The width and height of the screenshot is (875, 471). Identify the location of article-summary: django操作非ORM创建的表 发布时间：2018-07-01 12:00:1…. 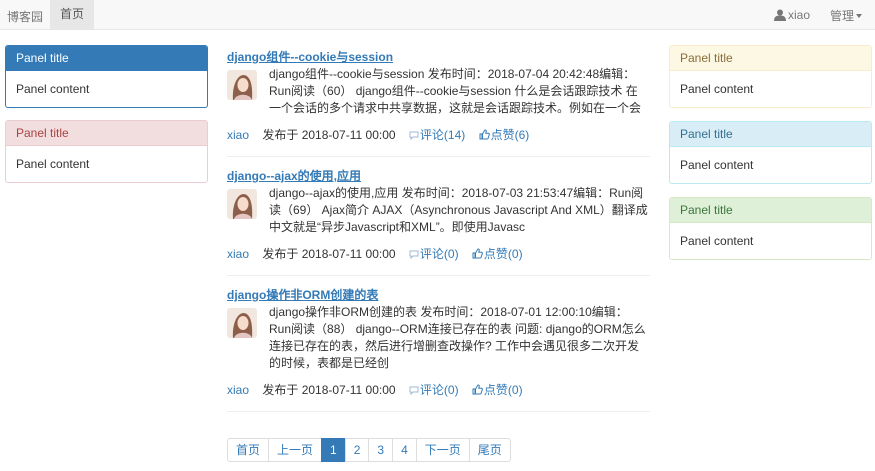
(457, 337).